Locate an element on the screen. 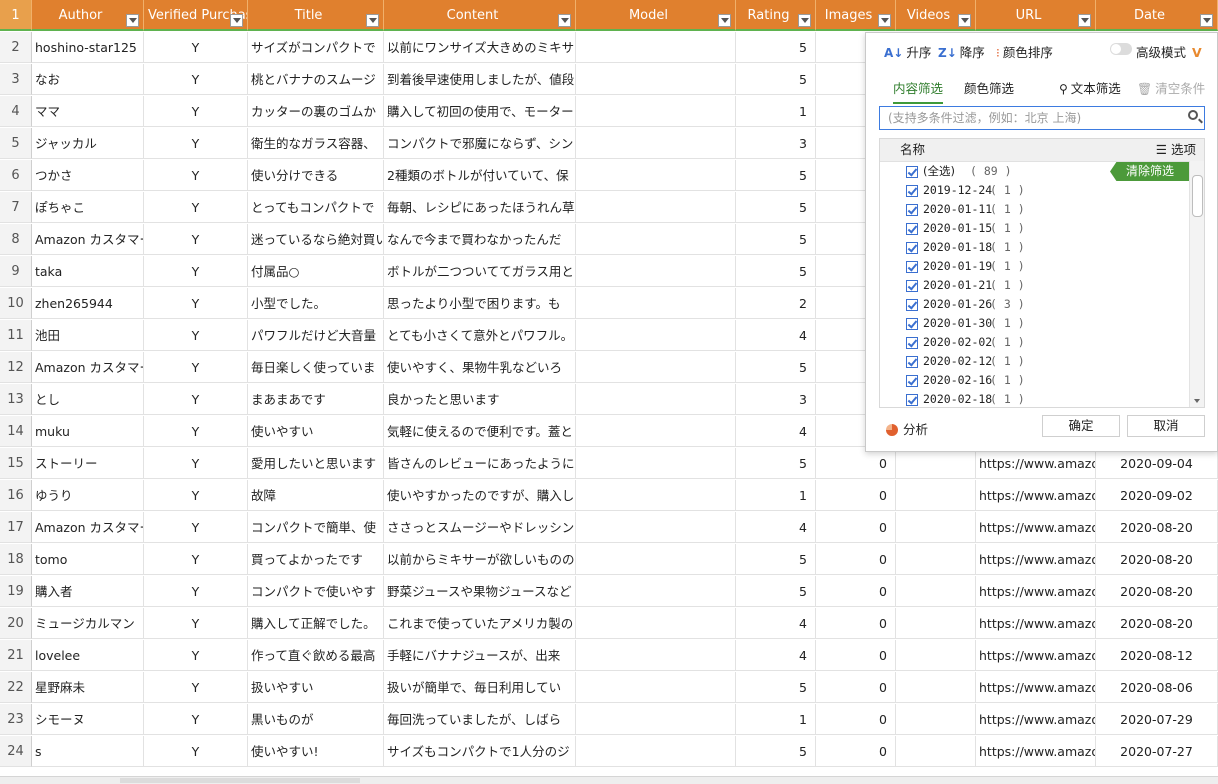  cell-rating: 1 is located at coordinates (776, 495).